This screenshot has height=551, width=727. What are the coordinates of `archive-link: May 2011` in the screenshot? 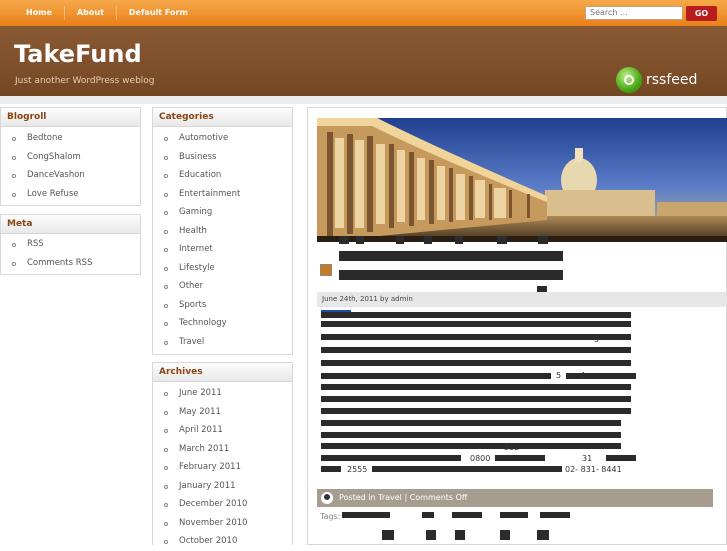 It's located at (222, 412).